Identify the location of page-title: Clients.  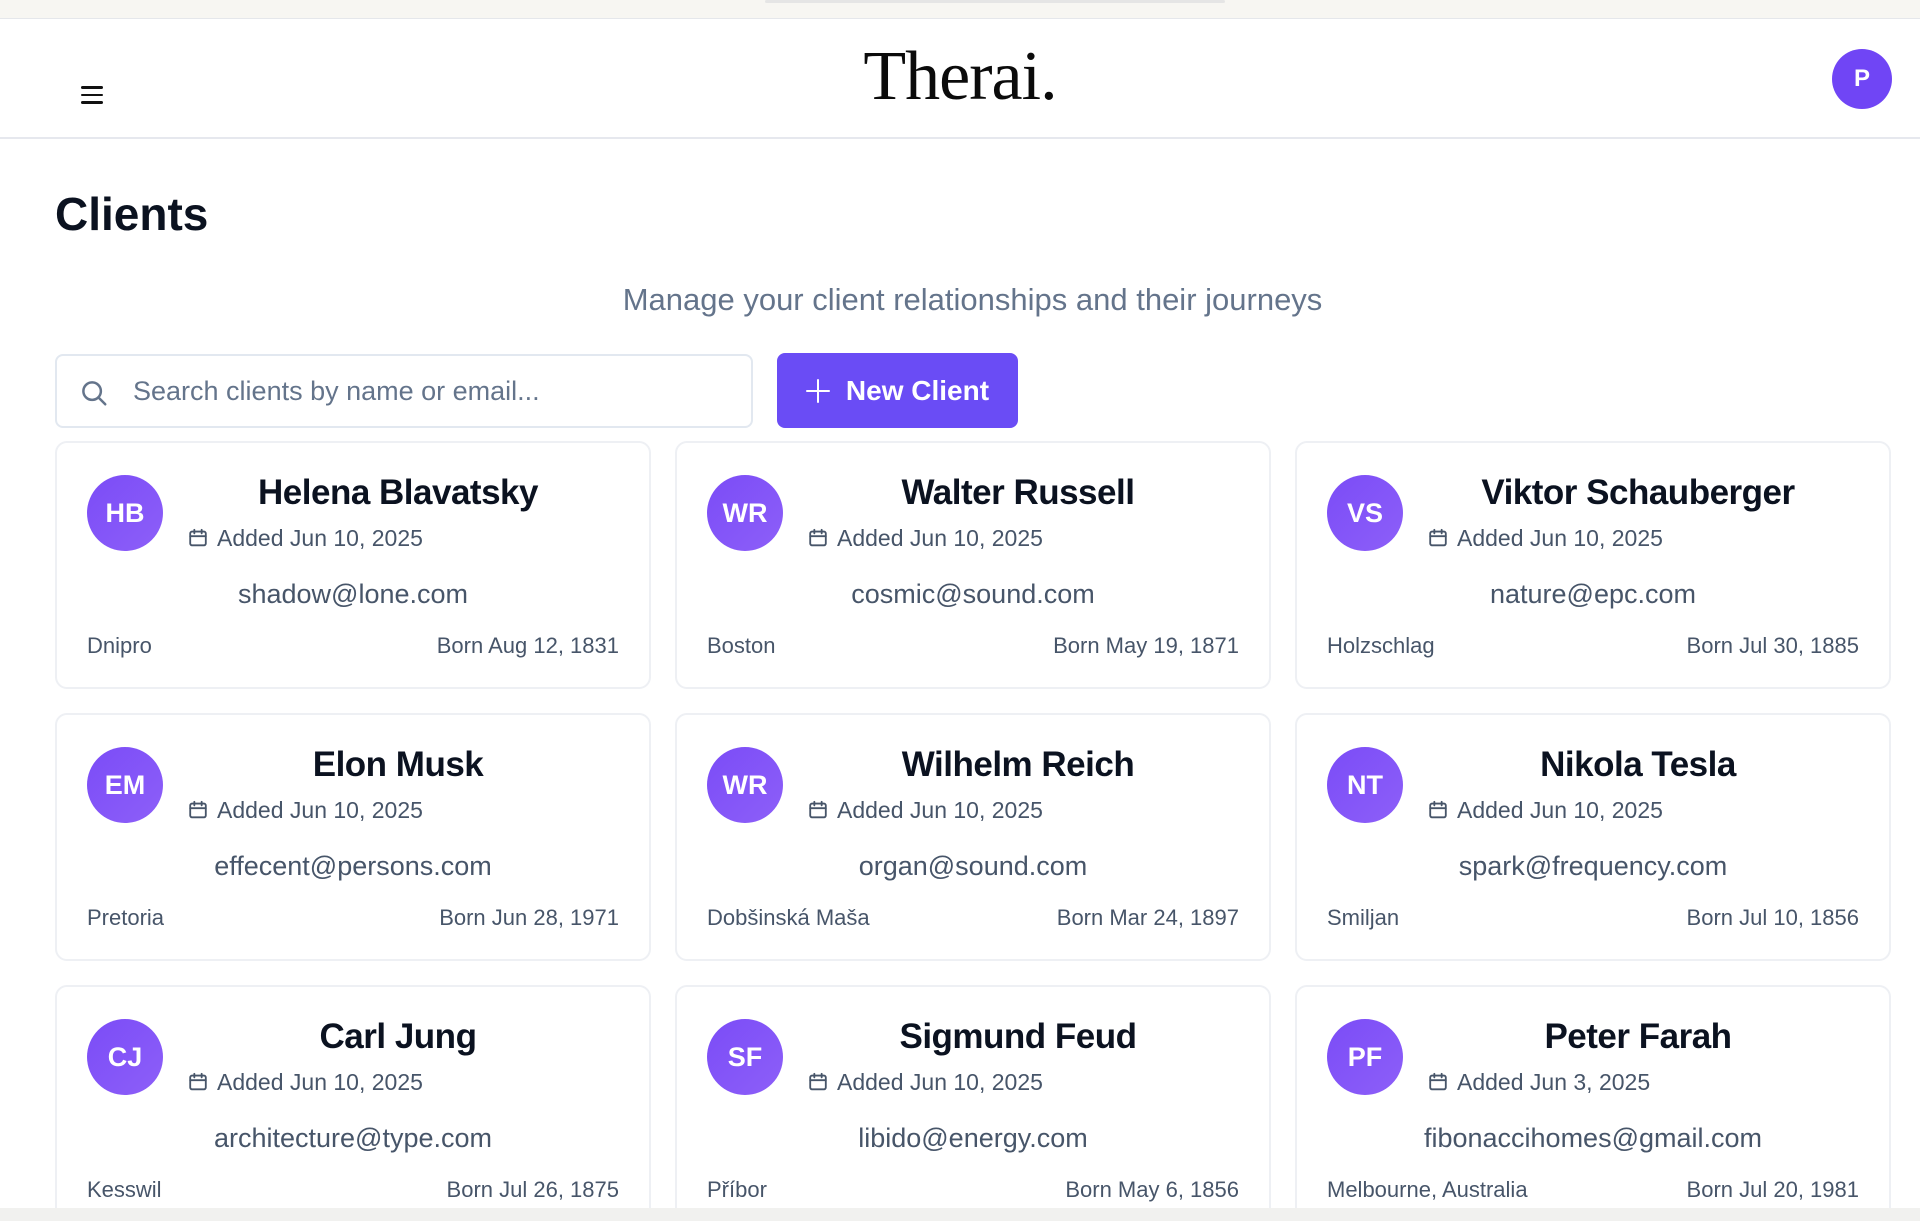
(132, 214).